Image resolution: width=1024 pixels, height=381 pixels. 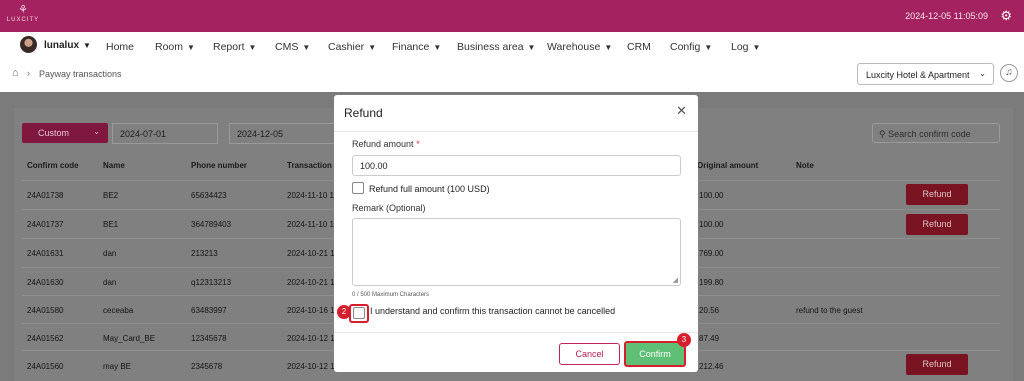 What do you see at coordinates (711, 282) in the screenshot?
I see `cell-original-amount: 199.80` at bounding box center [711, 282].